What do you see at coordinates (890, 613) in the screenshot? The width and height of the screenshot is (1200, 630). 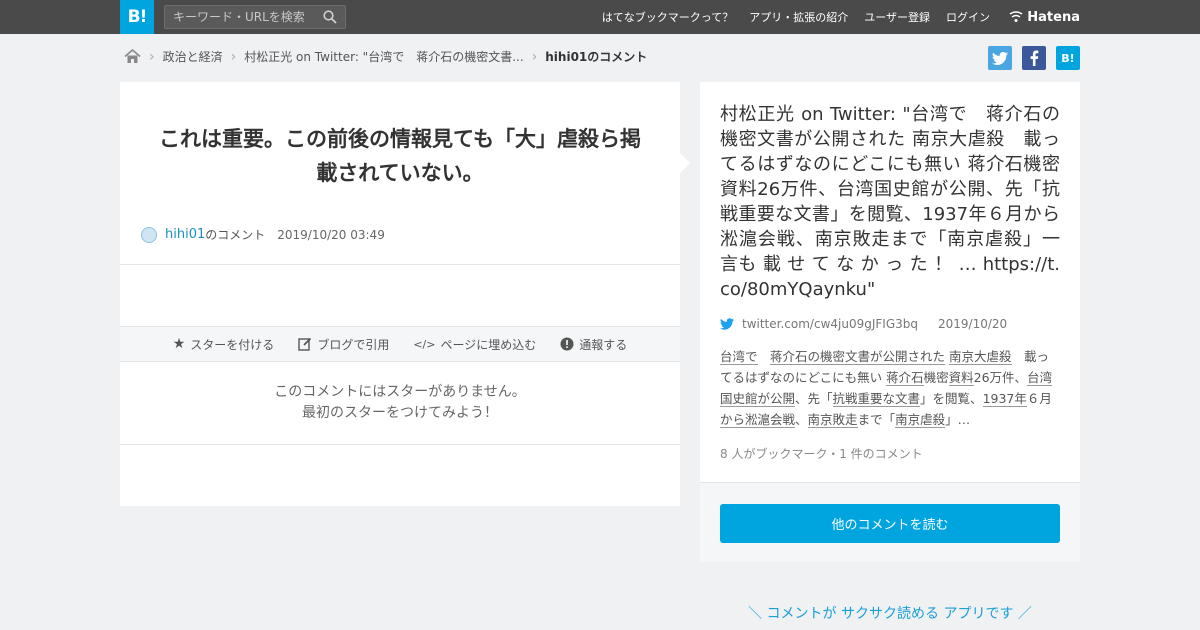 I see `app-promo-link: ＼ コメントが サクサク読める アプリです ／` at bounding box center [890, 613].